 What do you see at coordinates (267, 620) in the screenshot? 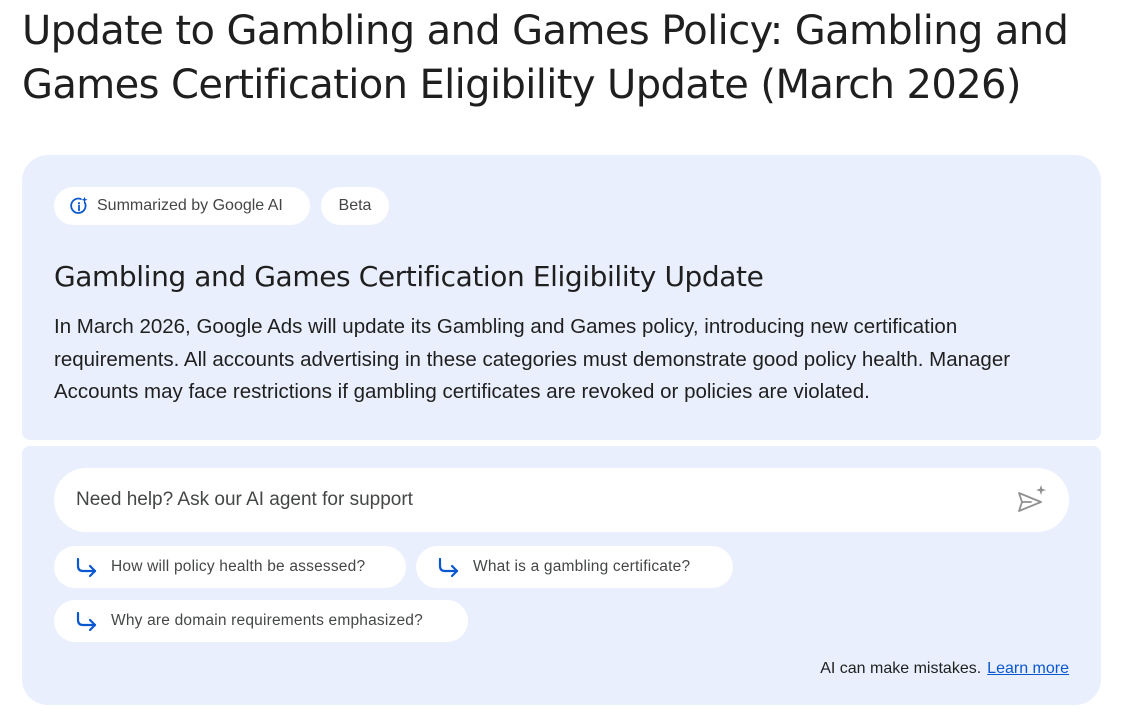
I see `suggestion-label: Why are domain requirements emphasized?` at bounding box center [267, 620].